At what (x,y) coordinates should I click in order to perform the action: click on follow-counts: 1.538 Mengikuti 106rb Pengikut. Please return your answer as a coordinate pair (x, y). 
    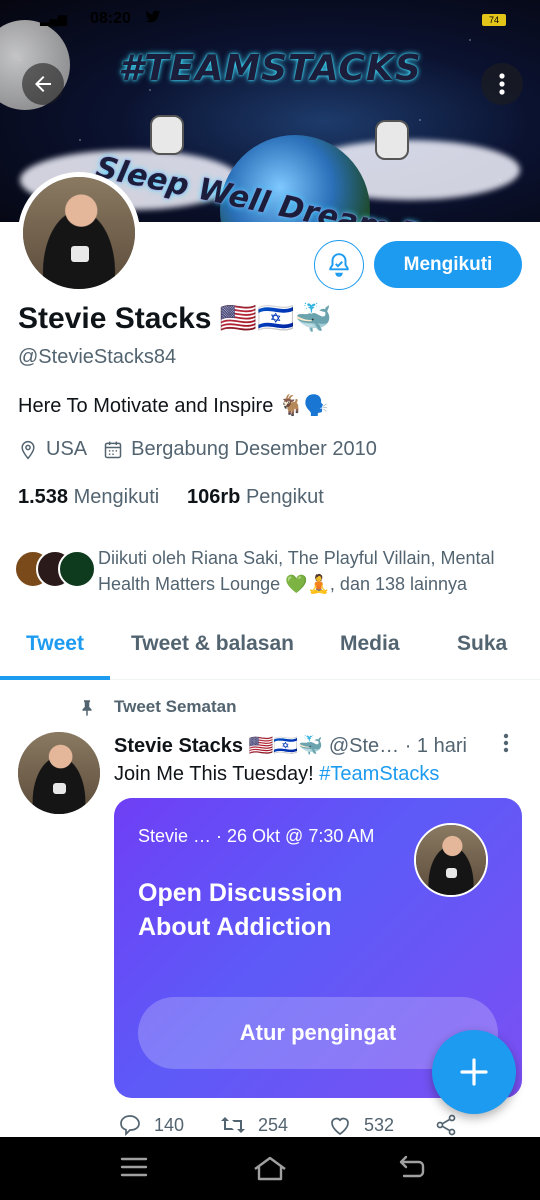
    Looking at the image, I should click on (171, 497).